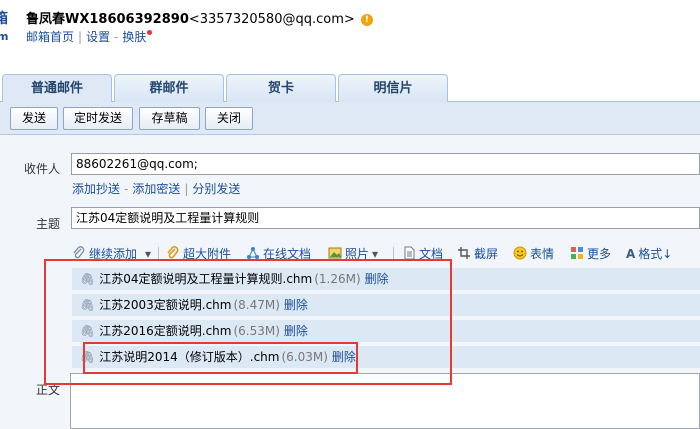 The image size is (700, 429). I want to click on warning-icon: !, so click(366, 20).